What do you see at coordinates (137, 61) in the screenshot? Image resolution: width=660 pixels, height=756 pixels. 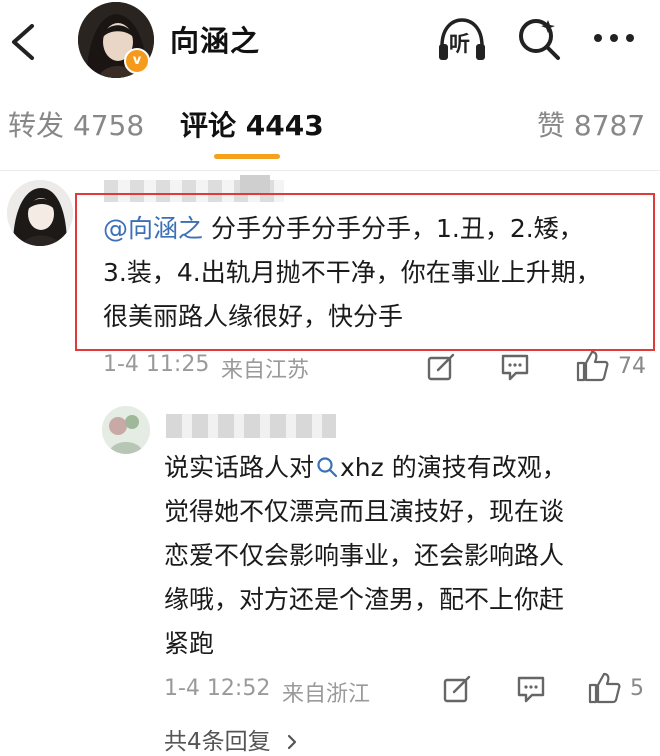 I see `verified-badge: v` at bounding box center [137, 61].